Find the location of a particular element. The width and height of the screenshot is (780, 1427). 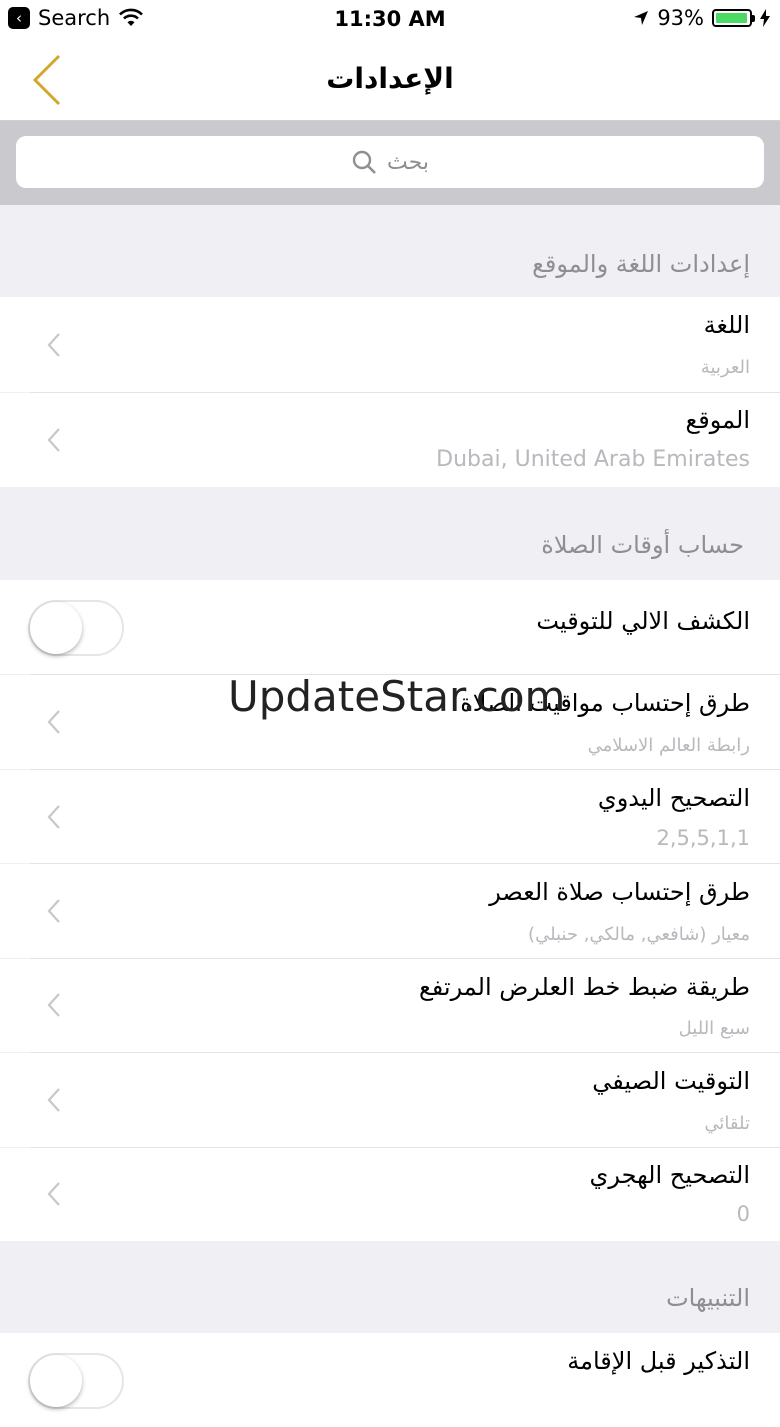

row-iqama-reminder: التذكير قبل الإقامة is located at coordinates (390, 1380).